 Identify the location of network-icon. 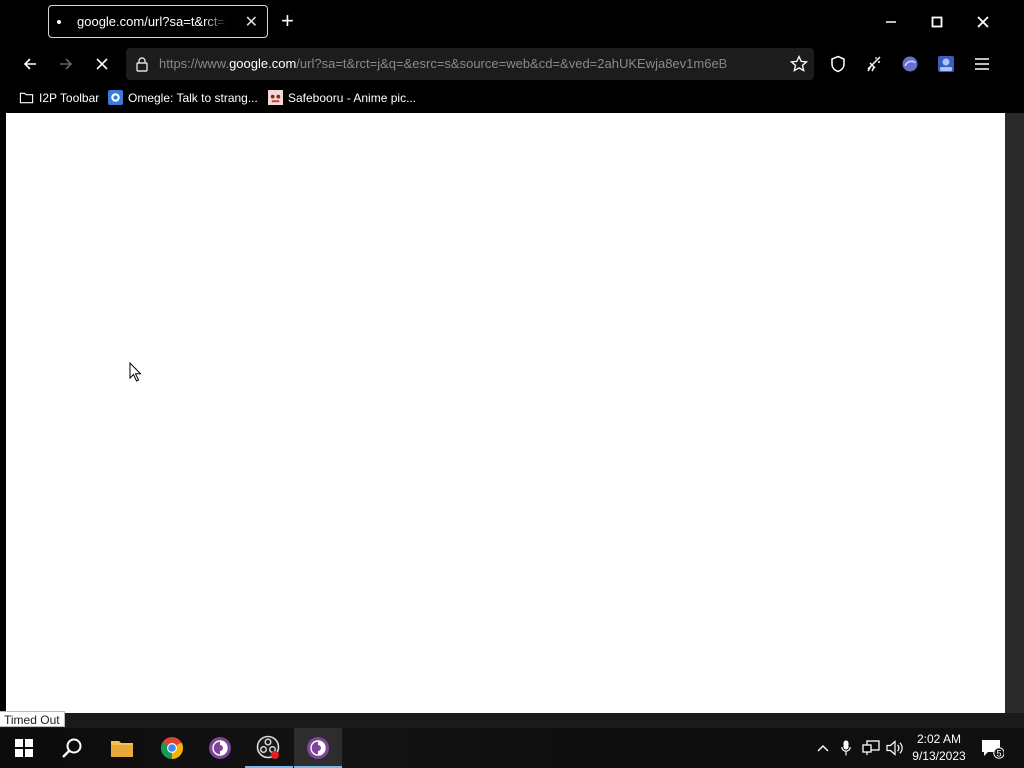
(871, 747).